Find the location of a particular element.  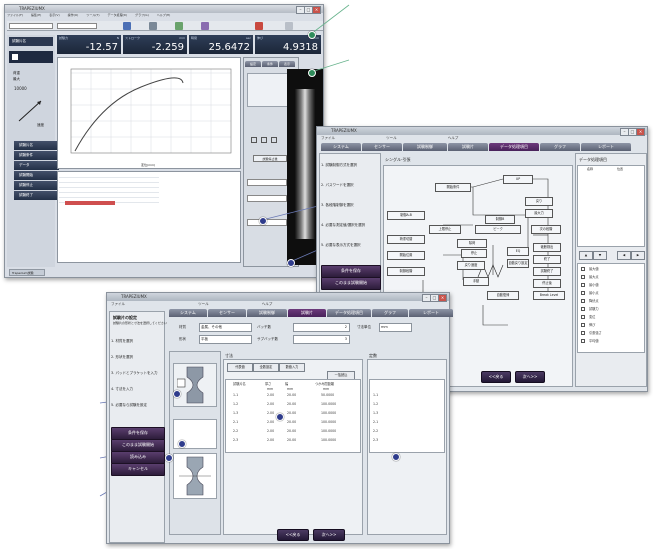

flow-test-end: 試験終了 is located at coordinates (547, 271).